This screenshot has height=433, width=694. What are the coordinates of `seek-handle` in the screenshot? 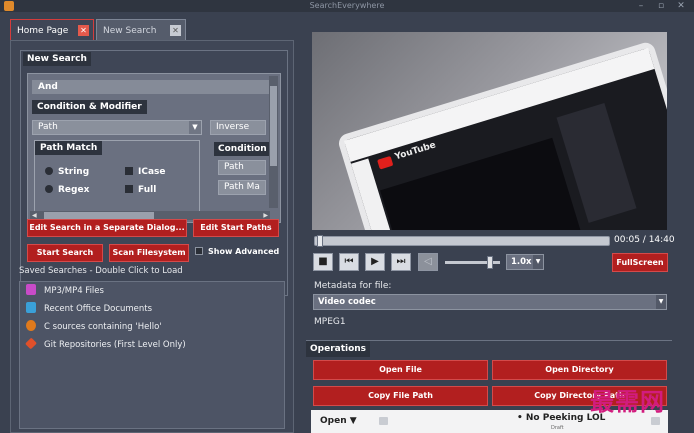 It's located at (320, 241).